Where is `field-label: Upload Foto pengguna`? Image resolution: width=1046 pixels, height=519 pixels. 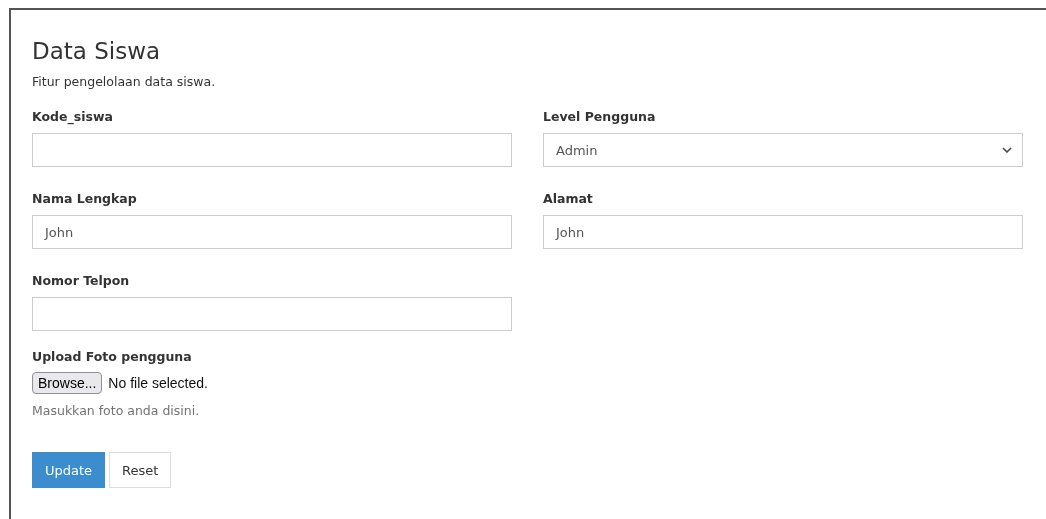 field-label: Upload Foto pengguna is located at coordinates (112, 357).